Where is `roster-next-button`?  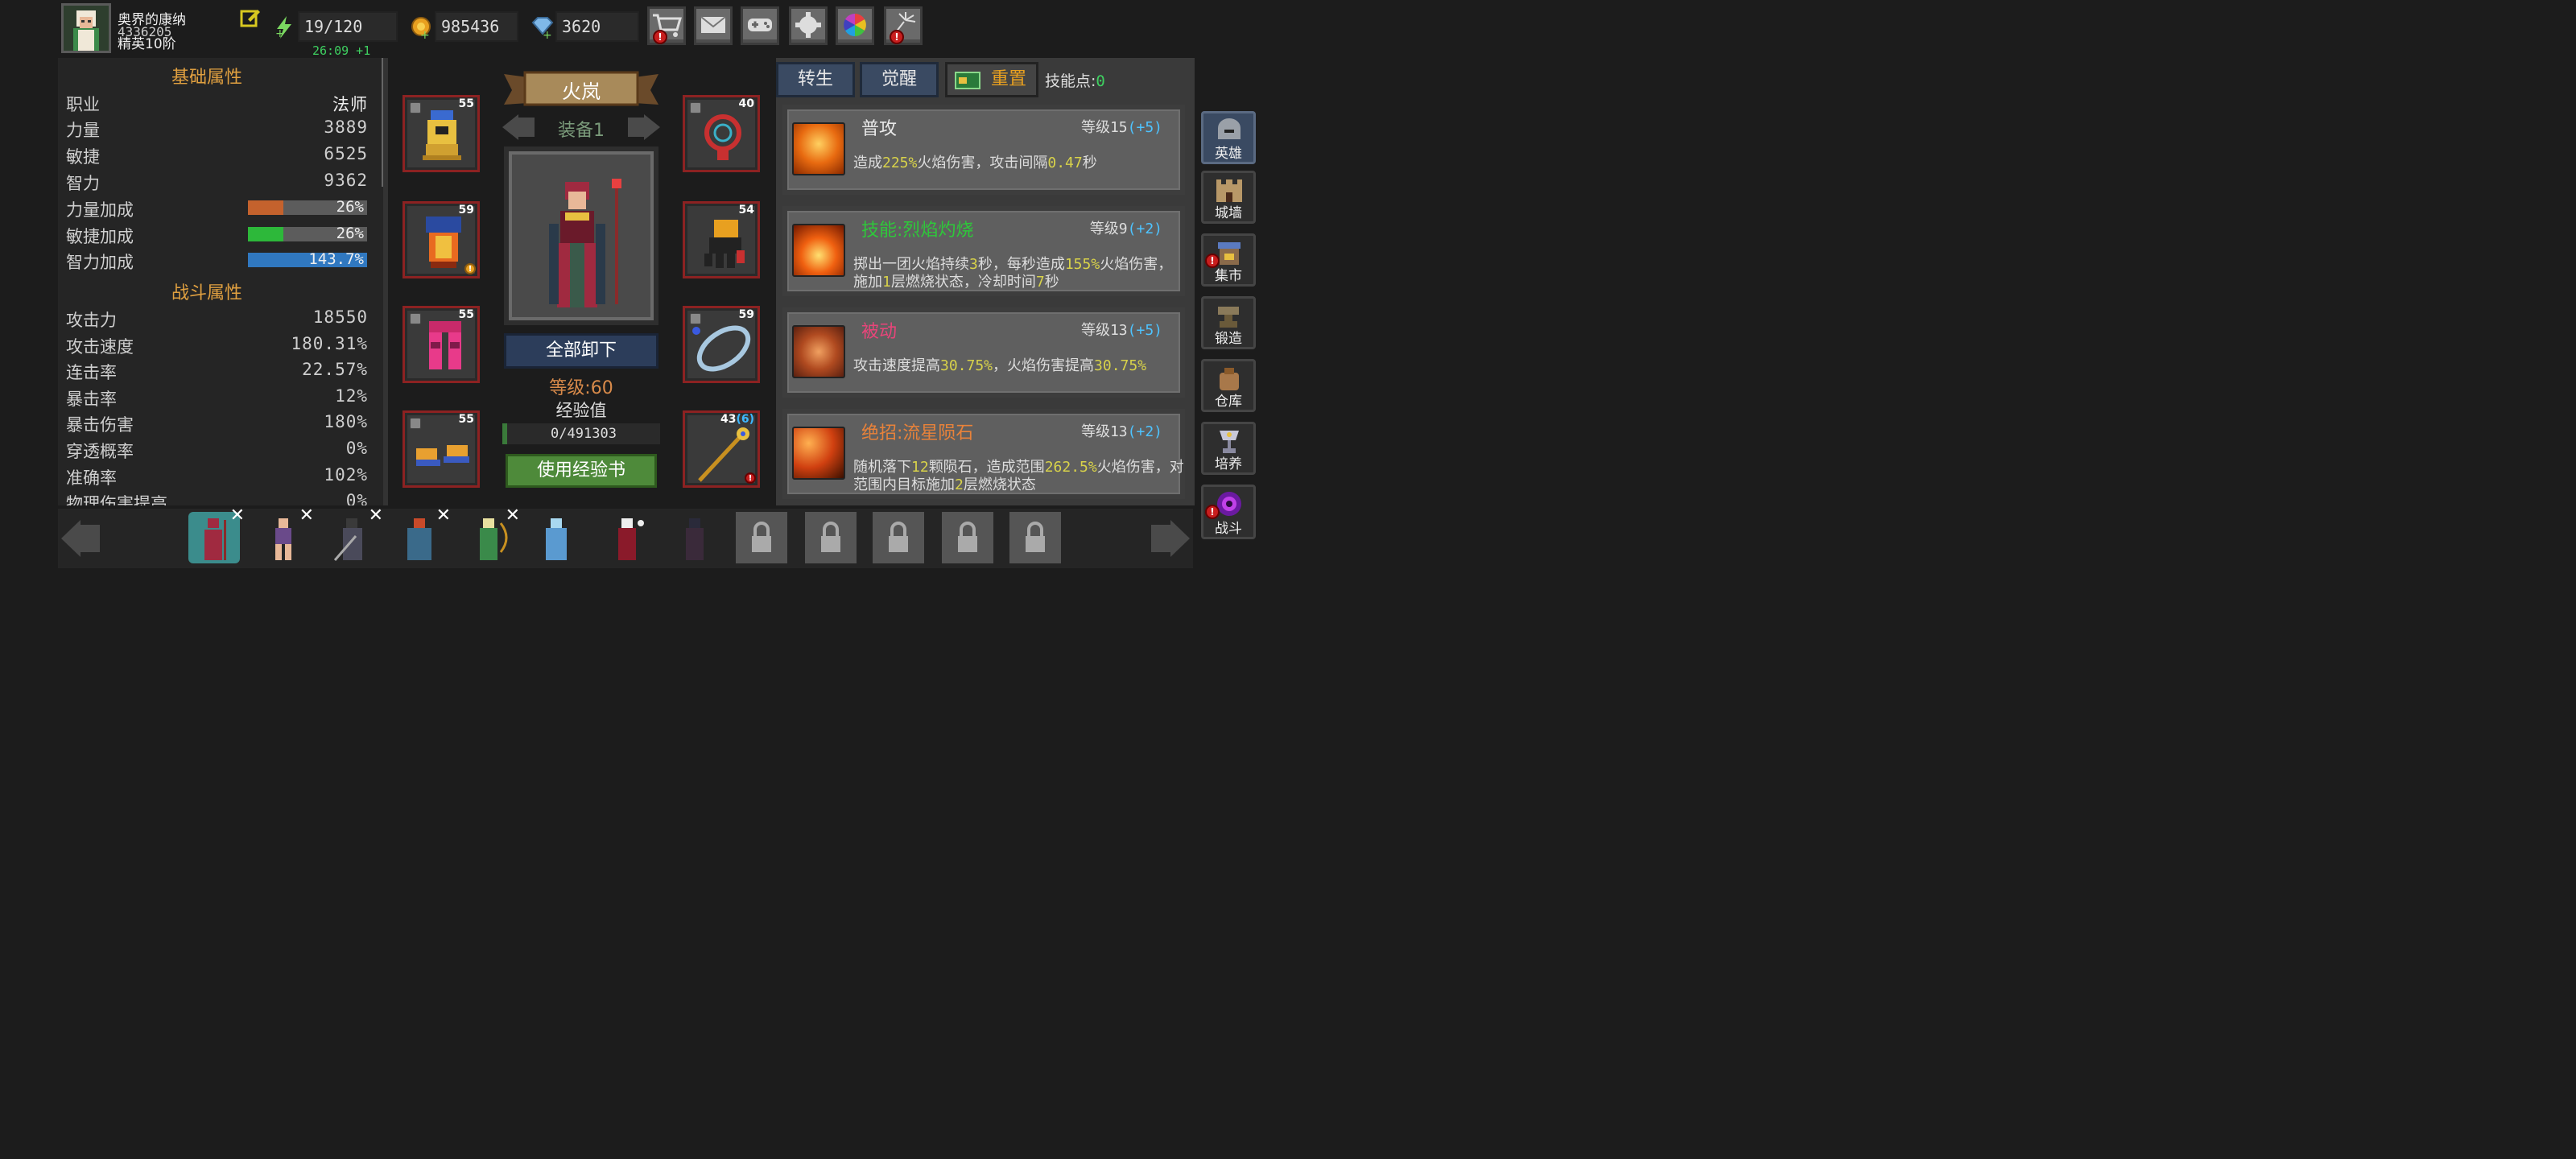 roster-next-button is located at coordinates (1169, 538).